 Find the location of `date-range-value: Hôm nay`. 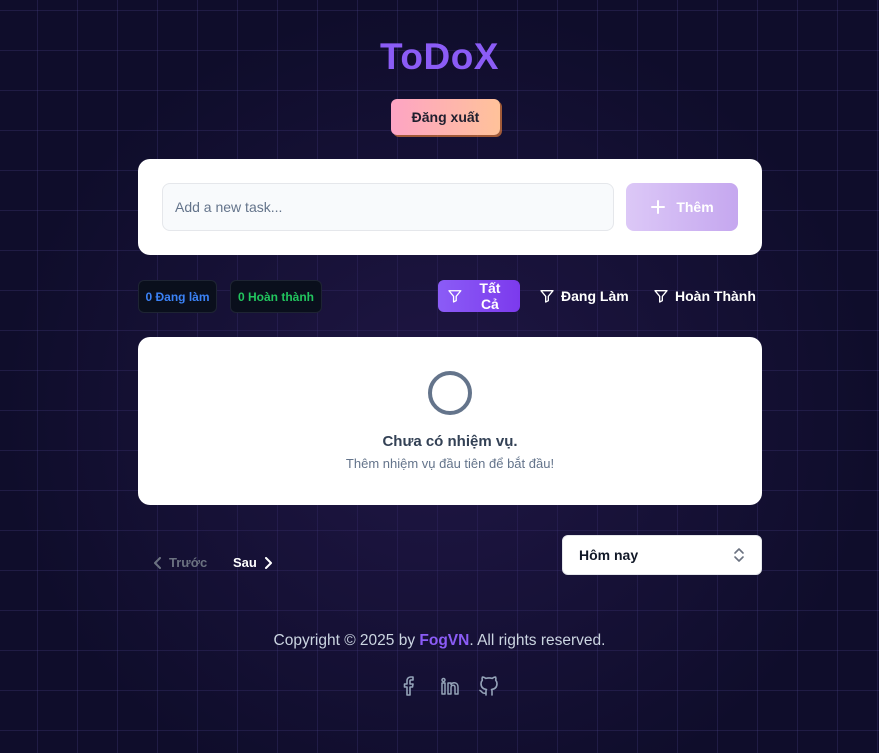

date-range-value: Hôm nay is located at coordinates (609, 555).